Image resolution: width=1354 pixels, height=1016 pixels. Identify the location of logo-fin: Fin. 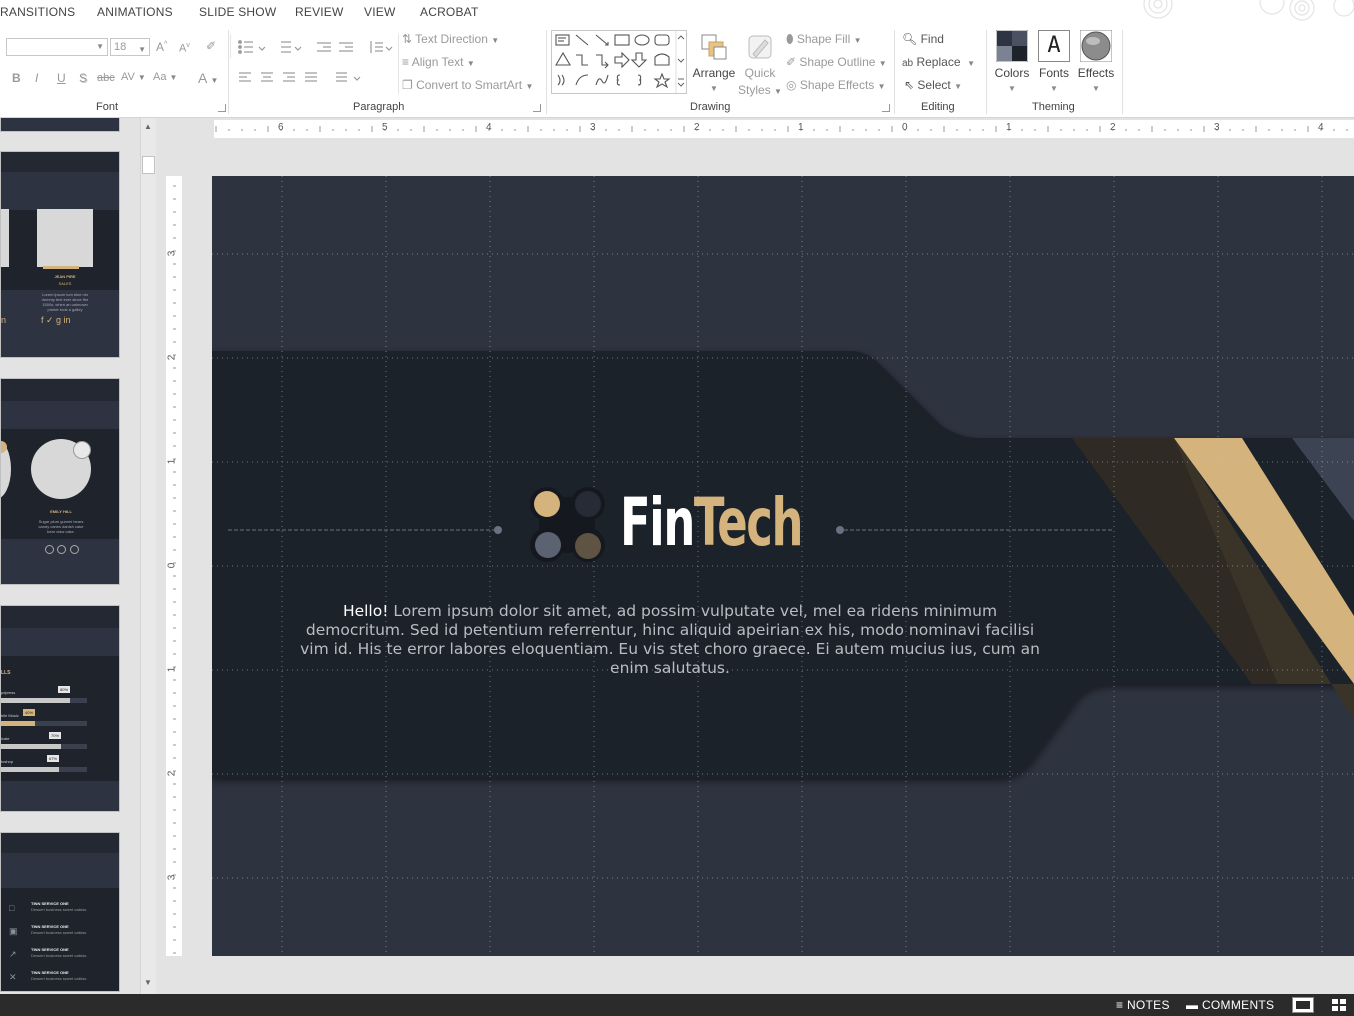
(657, 522).